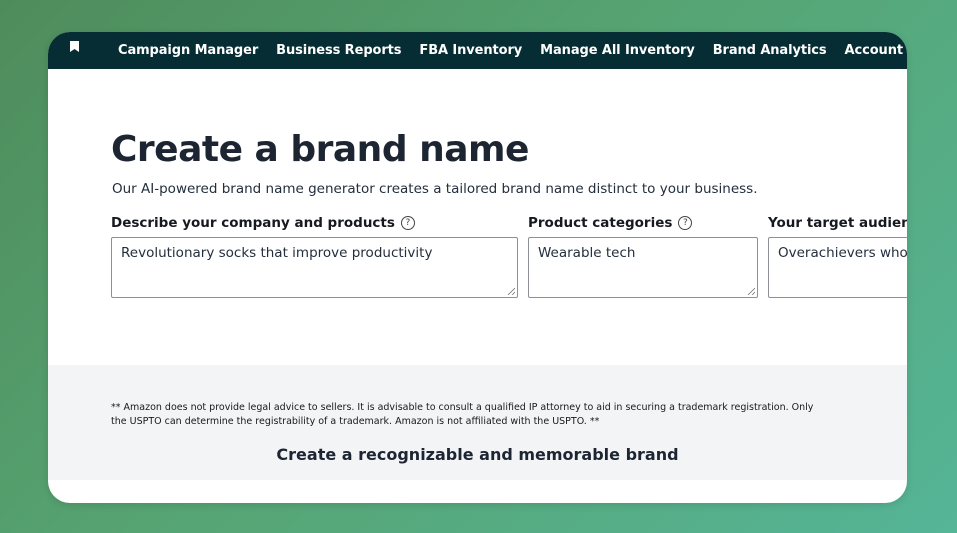 This screenshot has height=533, width=957. Describe the element at coordinates (587, 253) in the screenshot. I see `input-value: Wearable tech` at that location.